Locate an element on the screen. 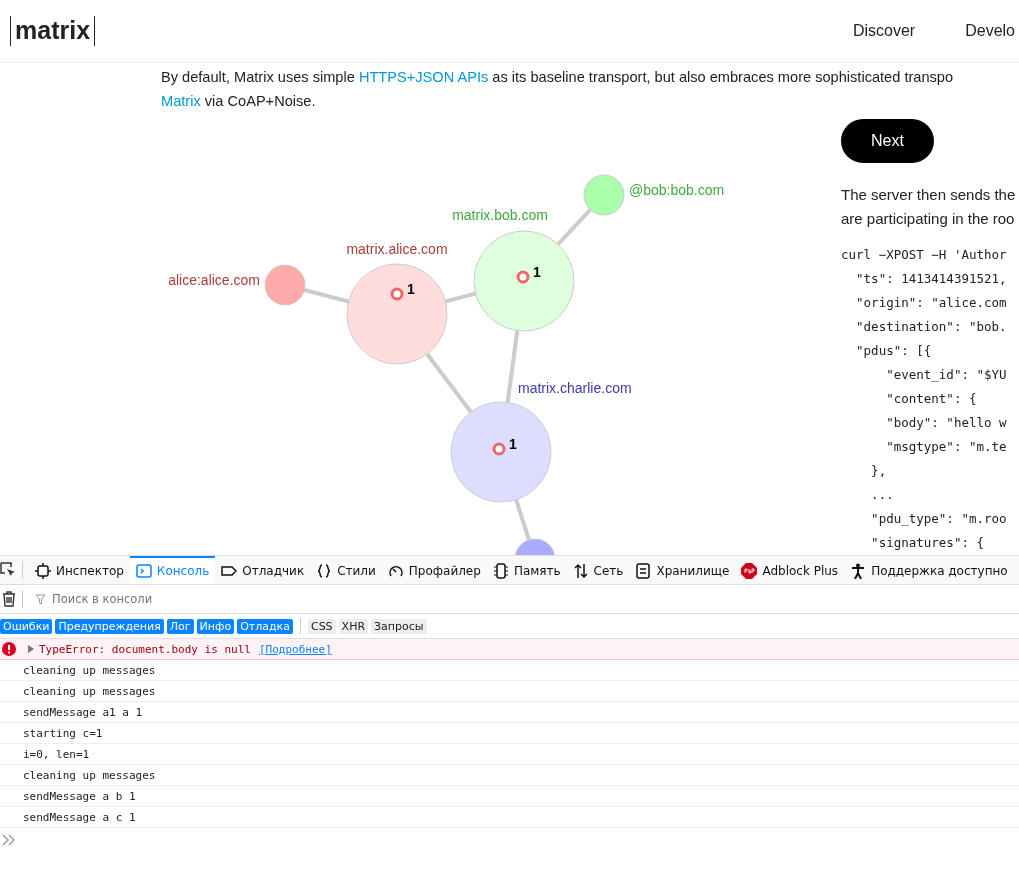  memory-icon is located at coordinates (500, 571).